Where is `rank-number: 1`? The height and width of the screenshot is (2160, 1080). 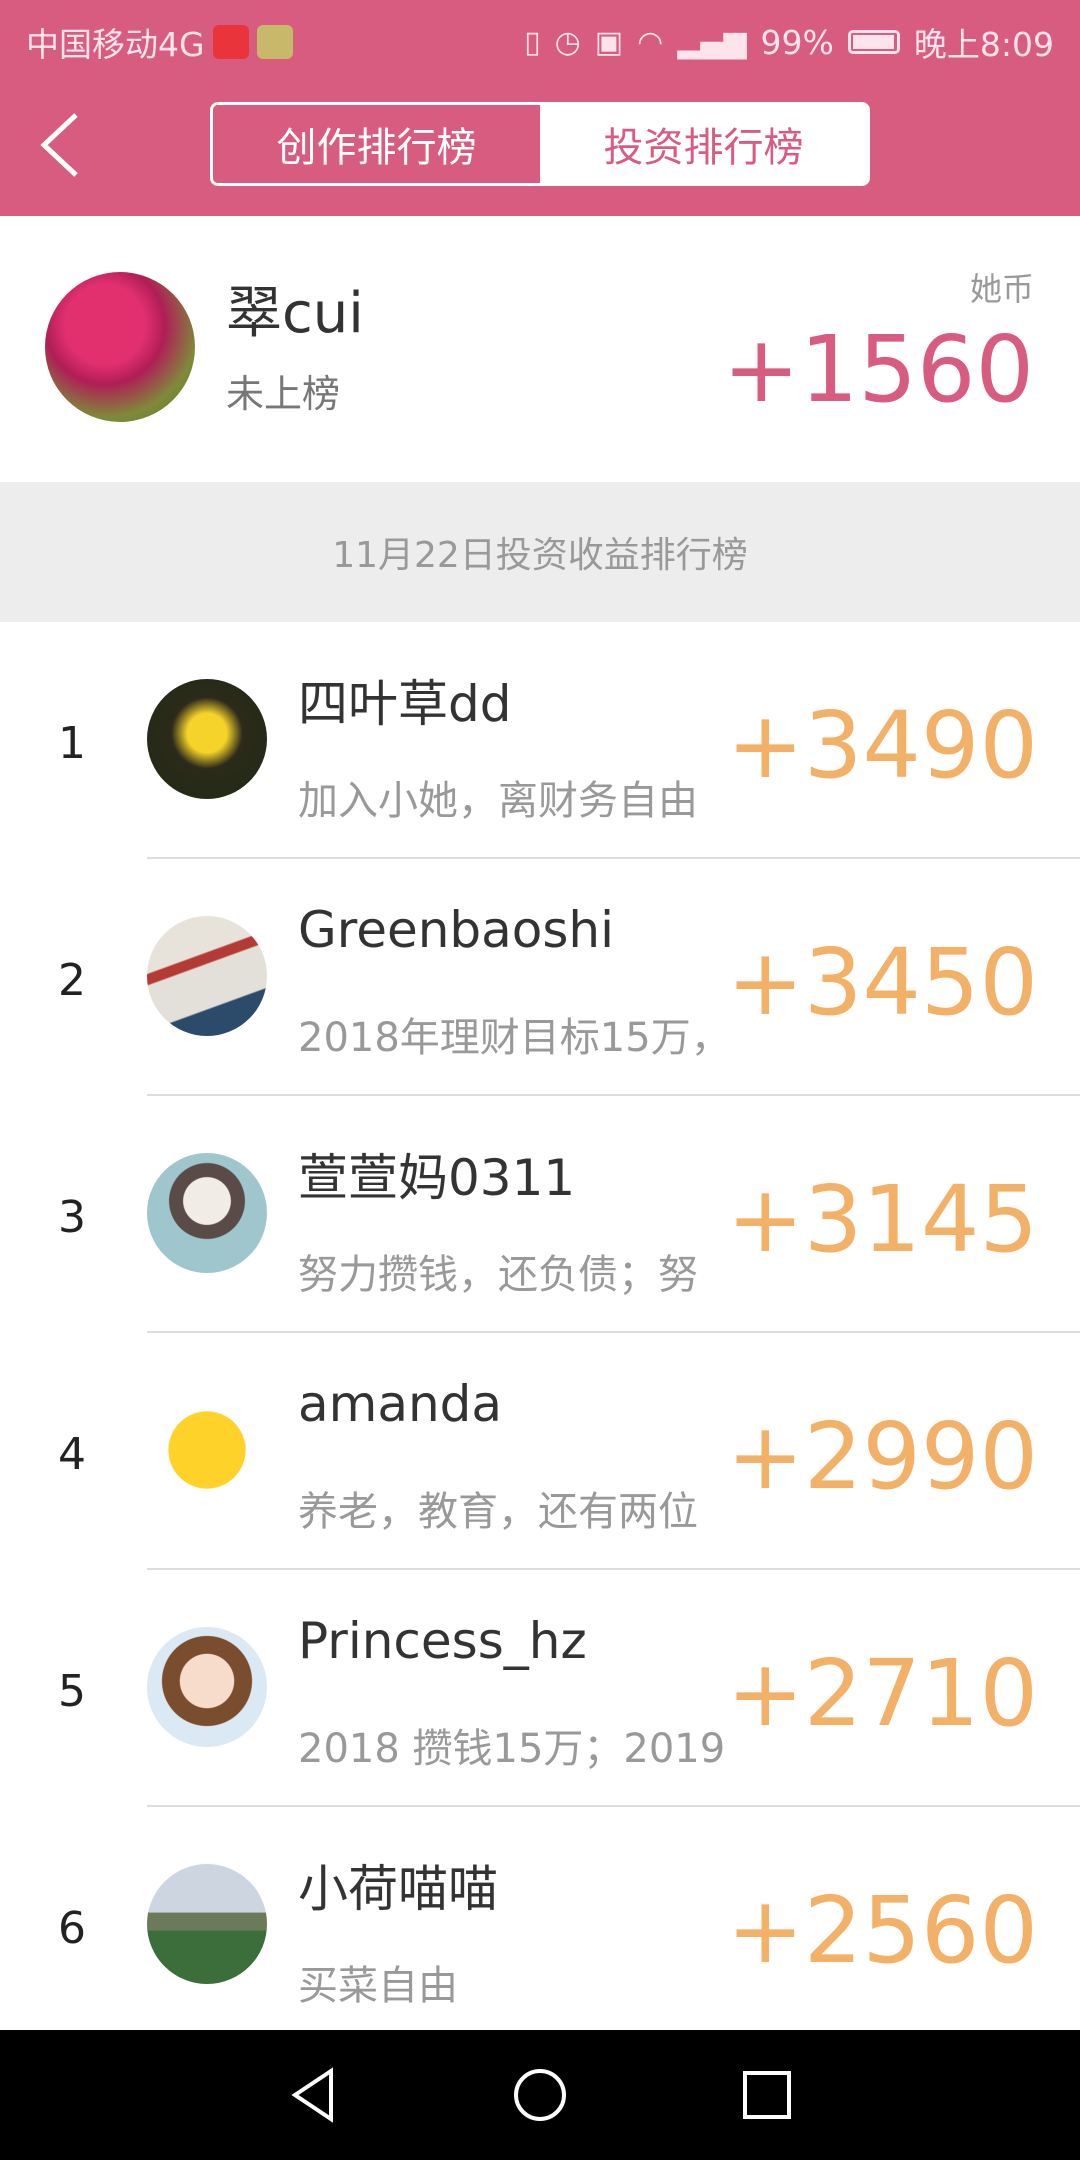
rank-number: 1 is located at coordinates (72, 743).